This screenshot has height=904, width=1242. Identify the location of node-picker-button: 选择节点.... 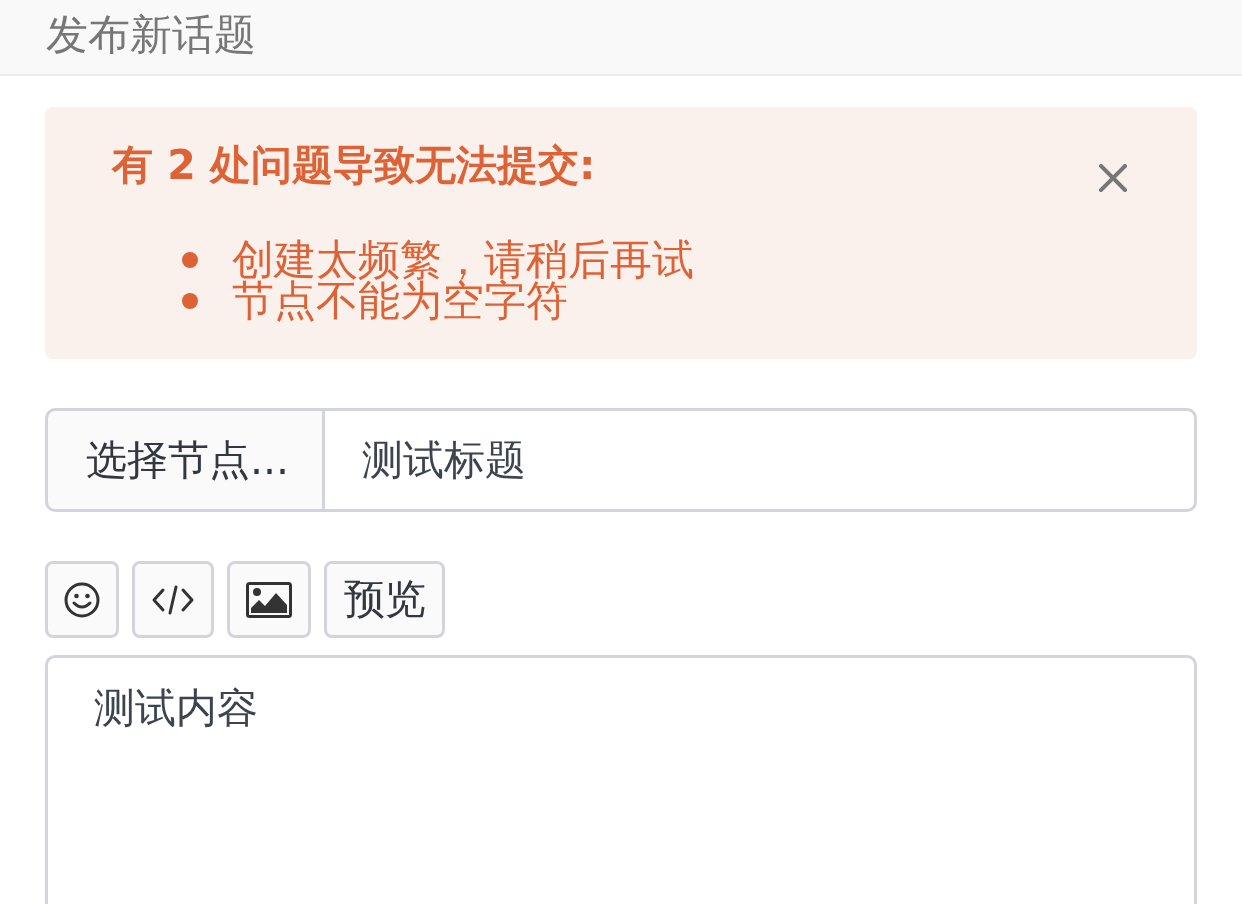
(185, 460).